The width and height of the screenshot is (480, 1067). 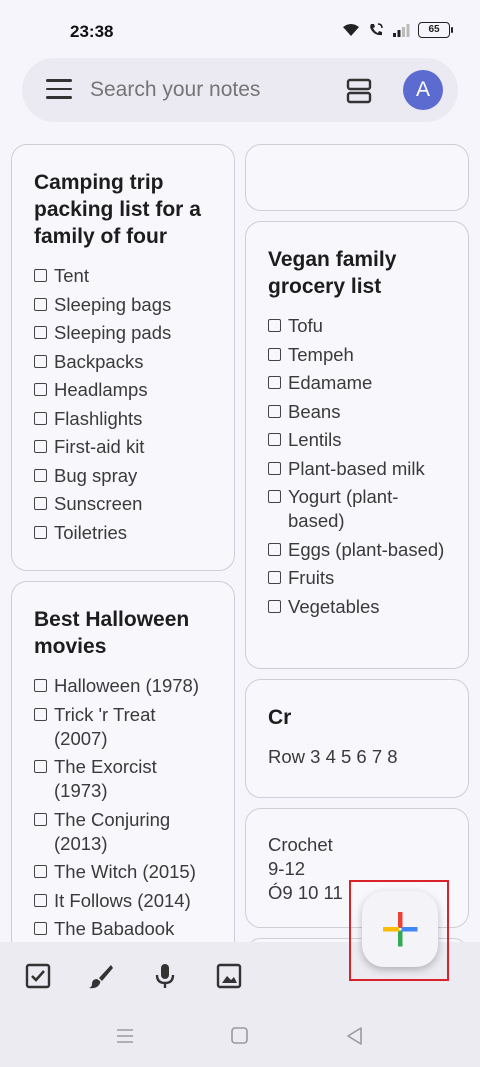 What do you see at coordinates (287, 868) in the screenshot?
I see `note-line: 9-12` at bounding box center [287, 868].